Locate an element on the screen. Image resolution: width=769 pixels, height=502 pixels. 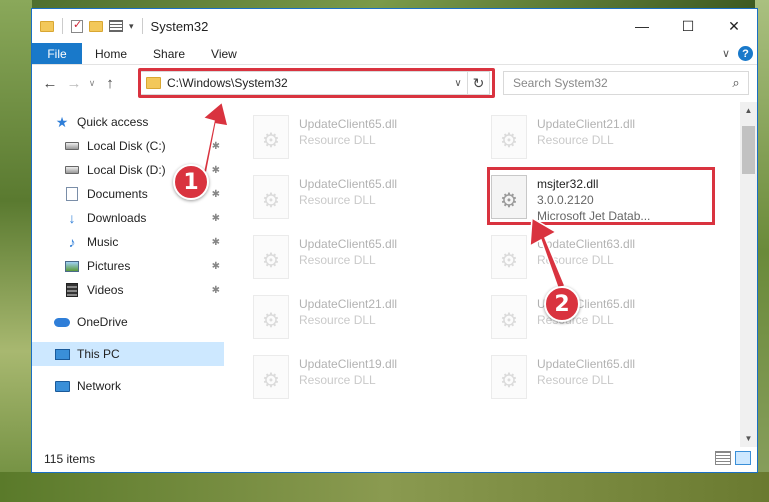
sidebar-item-label: Documents is located at coordinates (117, 194).